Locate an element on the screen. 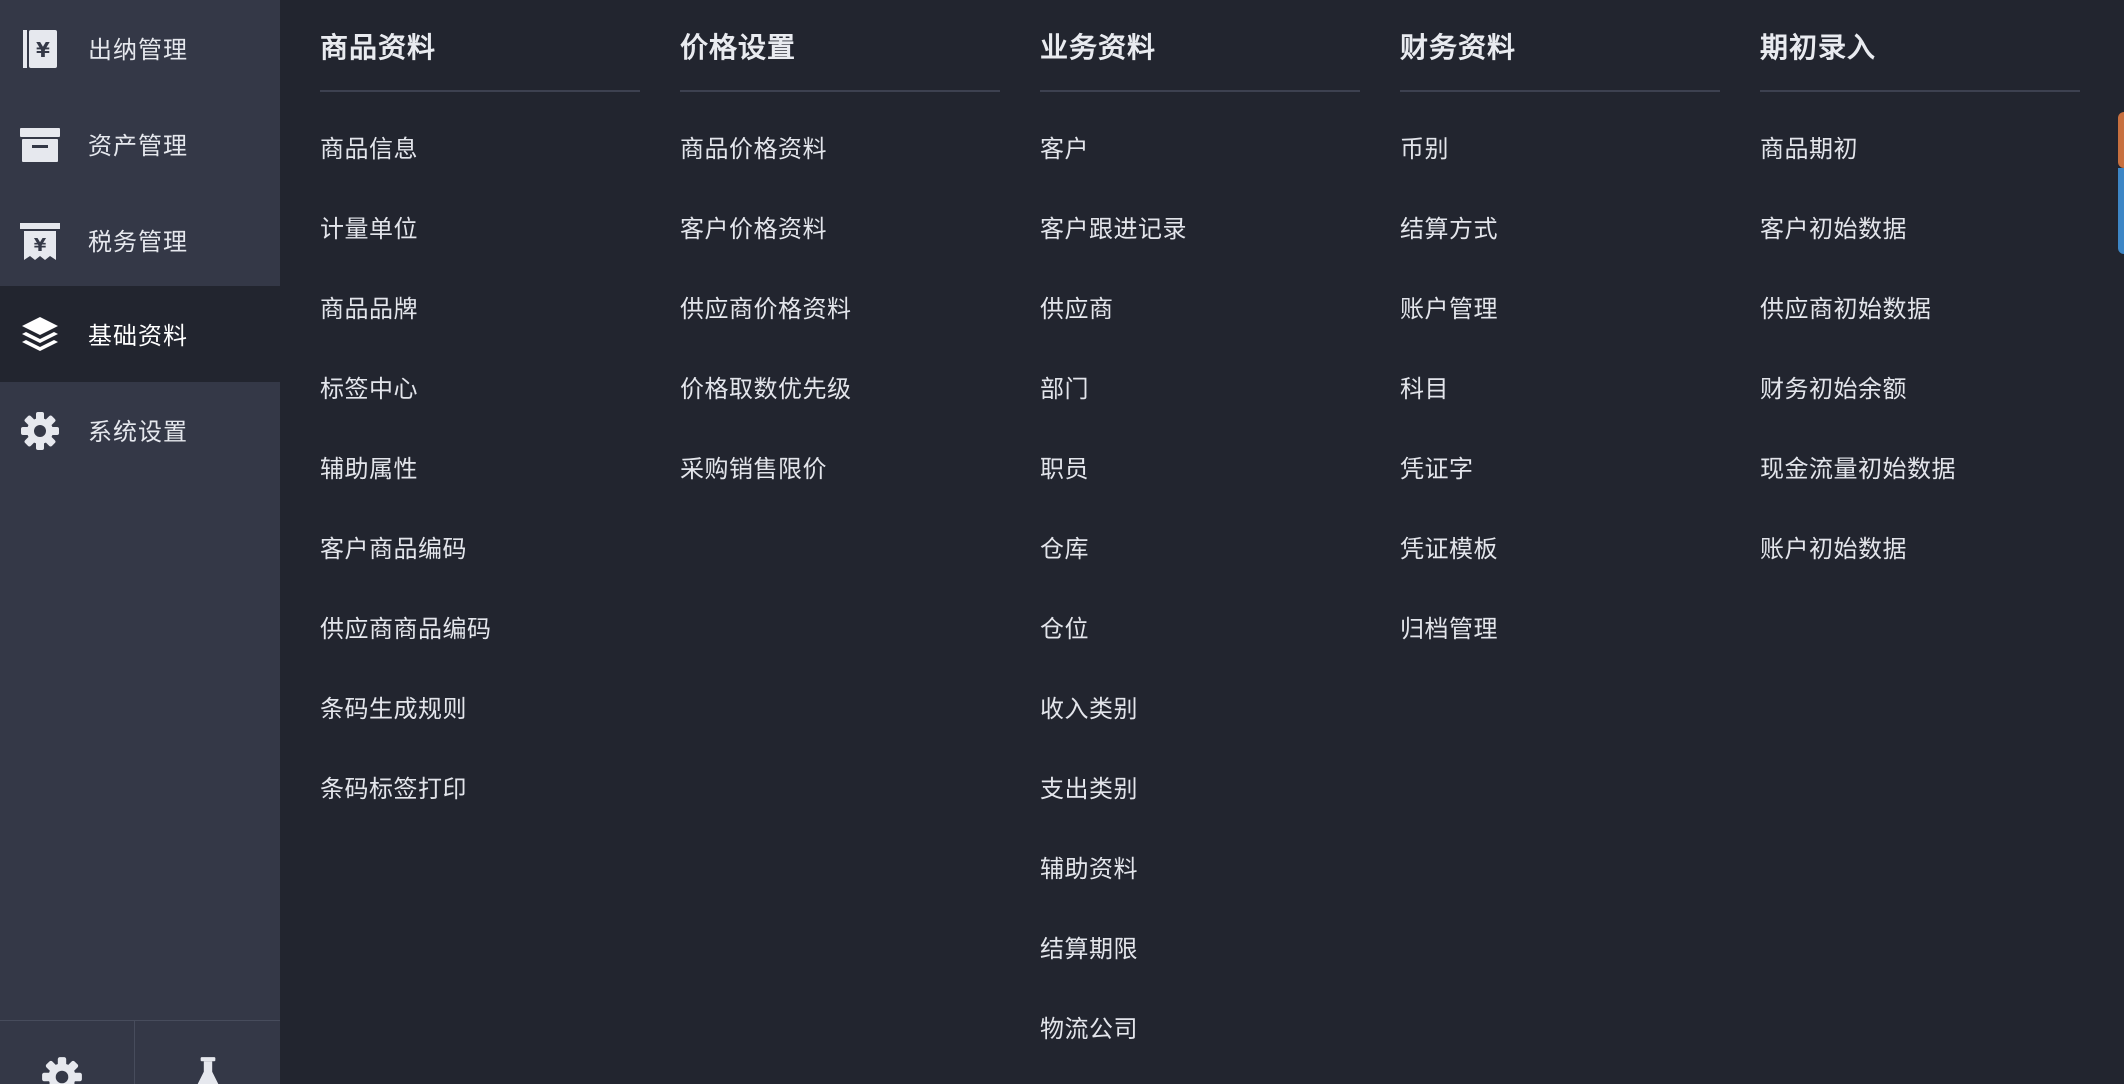  menu-item: 结算方式 is located at coordinates (1449, 229).